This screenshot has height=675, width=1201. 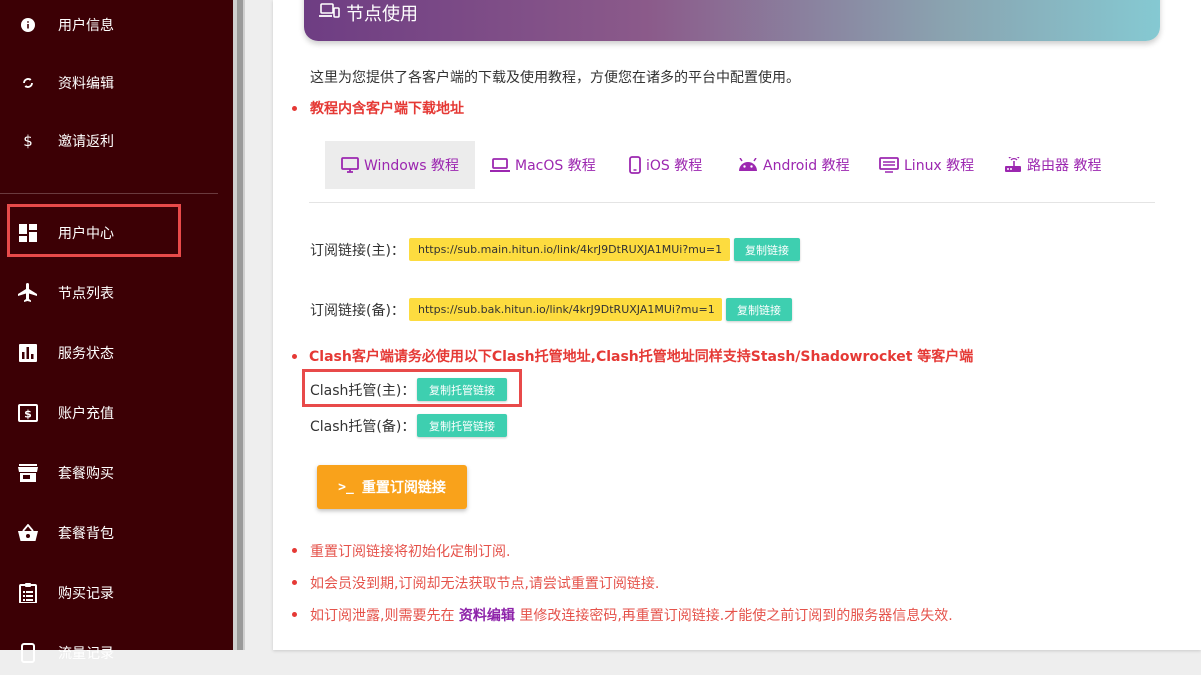 I want to click on intro-text: 这里为您提供了各客户端的下载及使用教程，方便您在诸多的平台中配置使用。, so click(x=555, y=78).